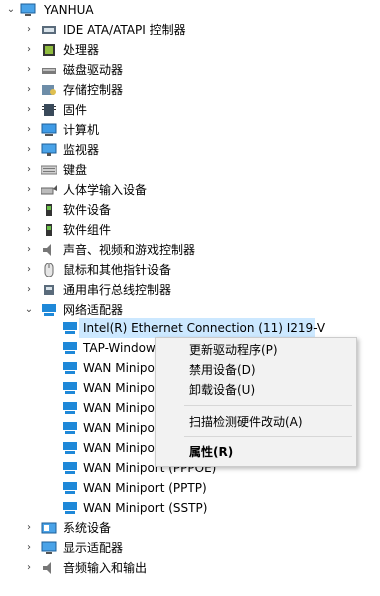 This screenshot has width=380, height=596. I want to click on menu-item-label: 更新驱动程序(P), so click(233, 350).